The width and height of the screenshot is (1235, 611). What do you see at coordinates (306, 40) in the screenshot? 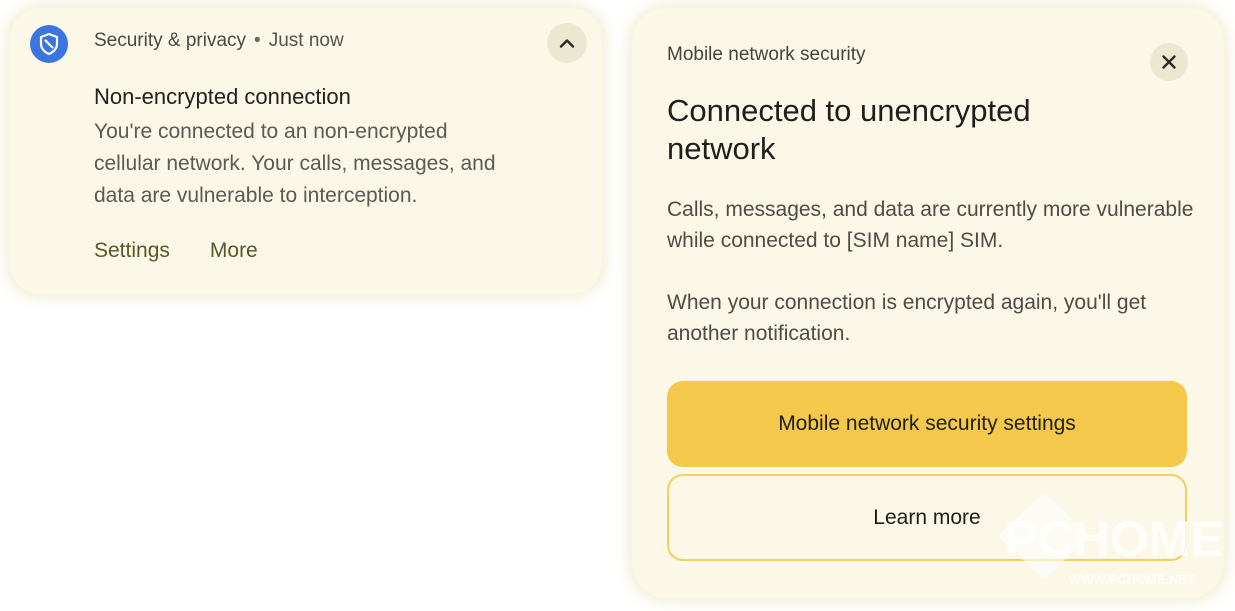
I see `timestamp: Just now` at bounding box center [306, 40].